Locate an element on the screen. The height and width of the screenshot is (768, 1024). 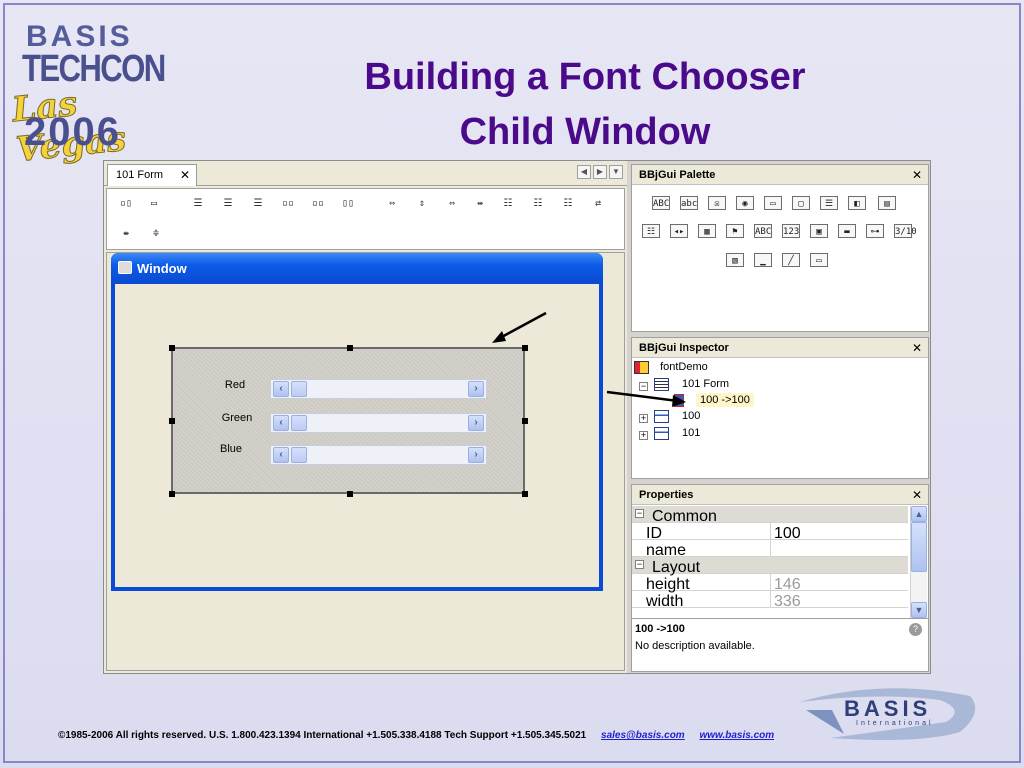
property-value is located at coordinates (839, 548).